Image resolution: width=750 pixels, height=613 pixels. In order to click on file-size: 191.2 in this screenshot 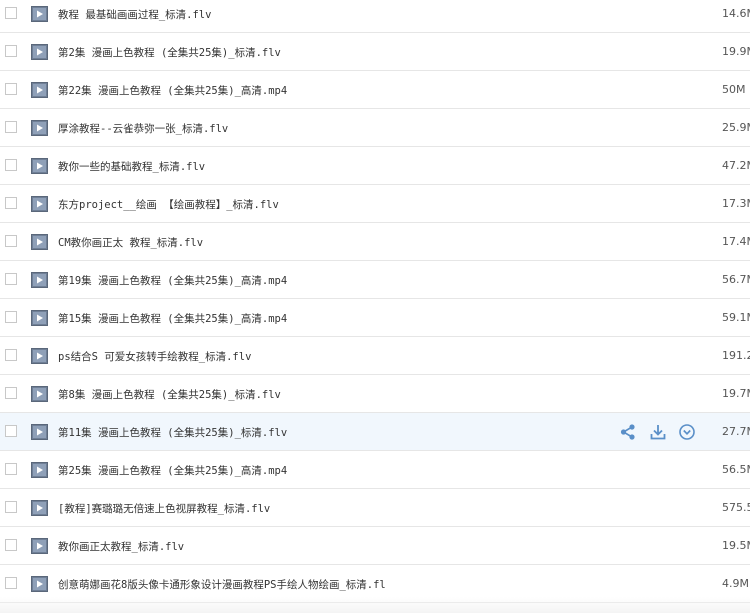, I will do `click(736, 355)`.